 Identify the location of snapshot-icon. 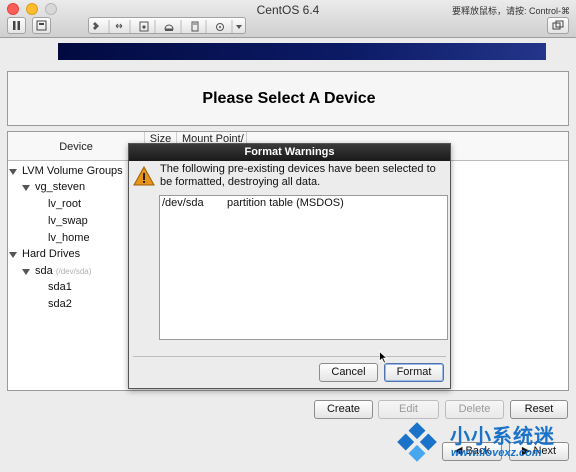
(41, 25).